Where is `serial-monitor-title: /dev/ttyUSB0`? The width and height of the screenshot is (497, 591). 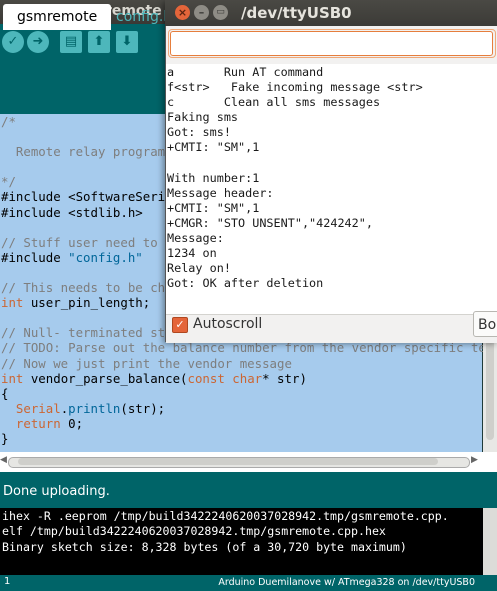 serial-monitor-title: /dev/ttyUSB0 is located at coordinates (296, 13).